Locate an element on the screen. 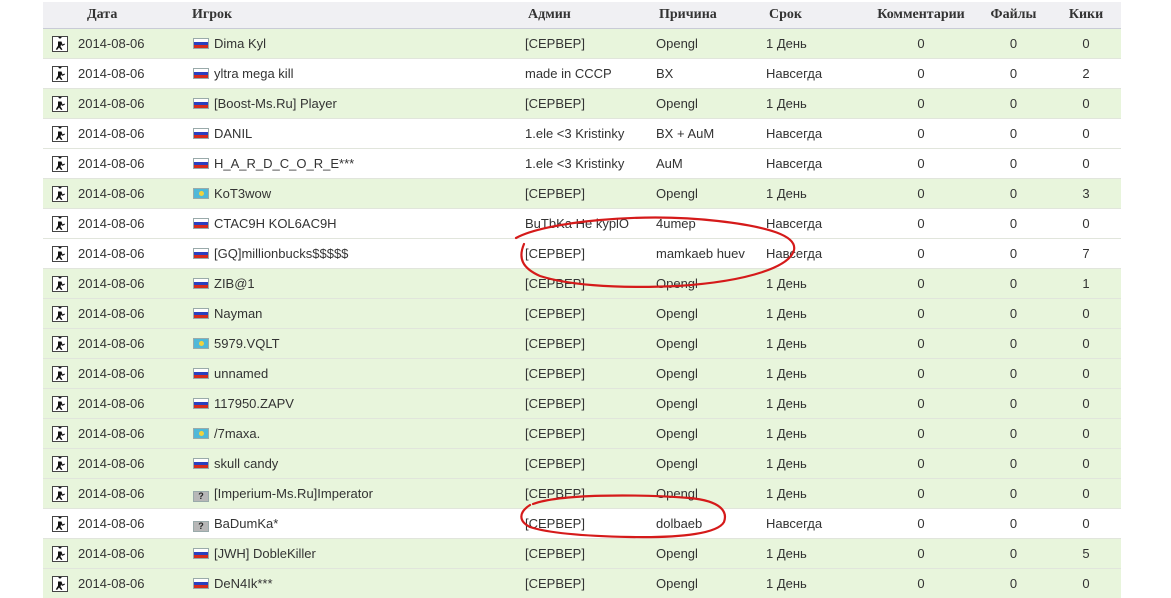 The image size is (1171, 598). player-name: yltra mega kill is located at coordinates (253, 73).